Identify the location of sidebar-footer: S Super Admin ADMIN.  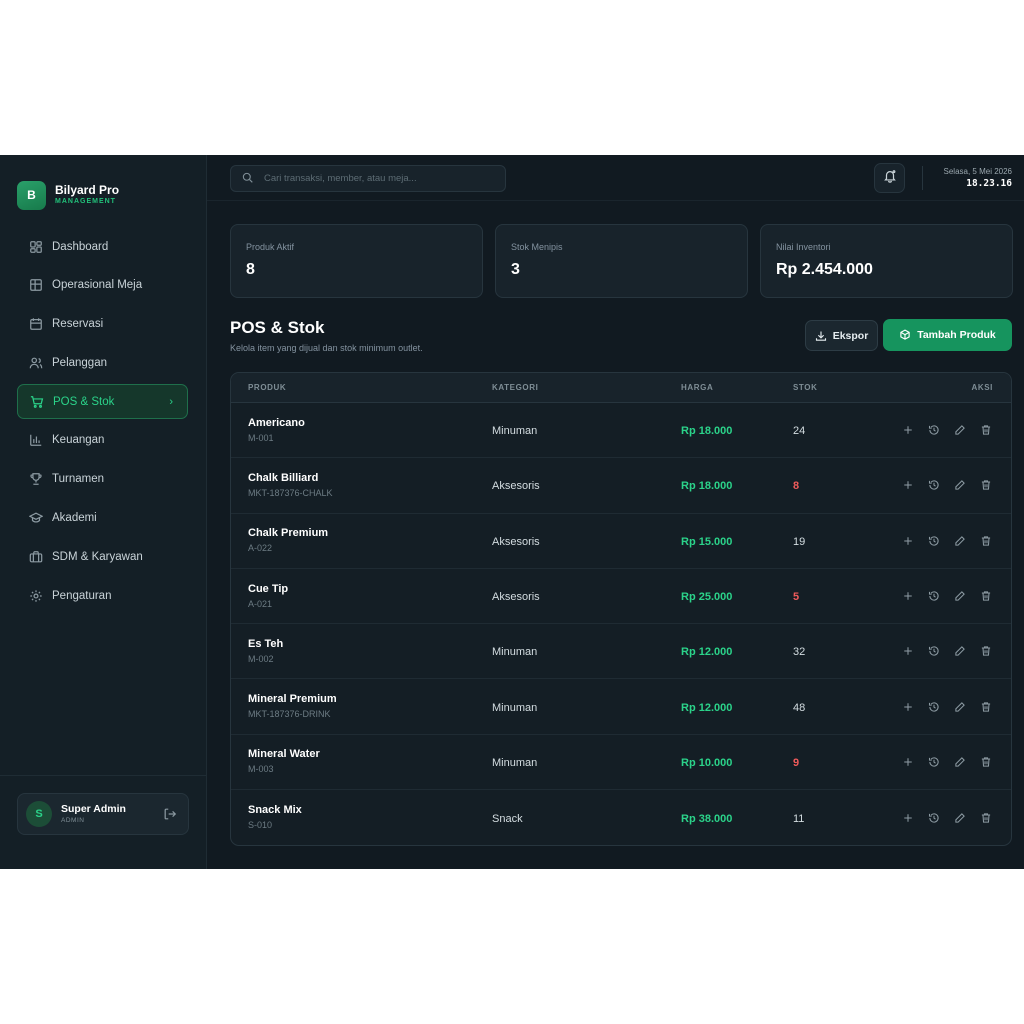
(103, 822).